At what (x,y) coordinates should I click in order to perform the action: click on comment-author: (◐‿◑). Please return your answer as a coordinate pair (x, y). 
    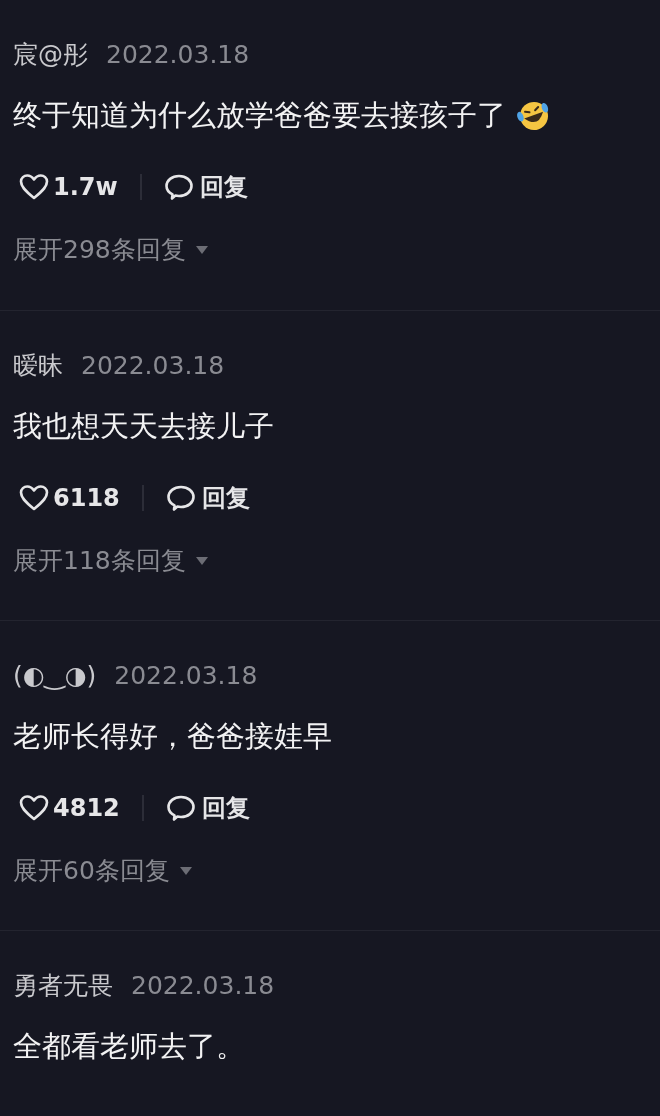
    Looking at the image, I should click on (55, 676).